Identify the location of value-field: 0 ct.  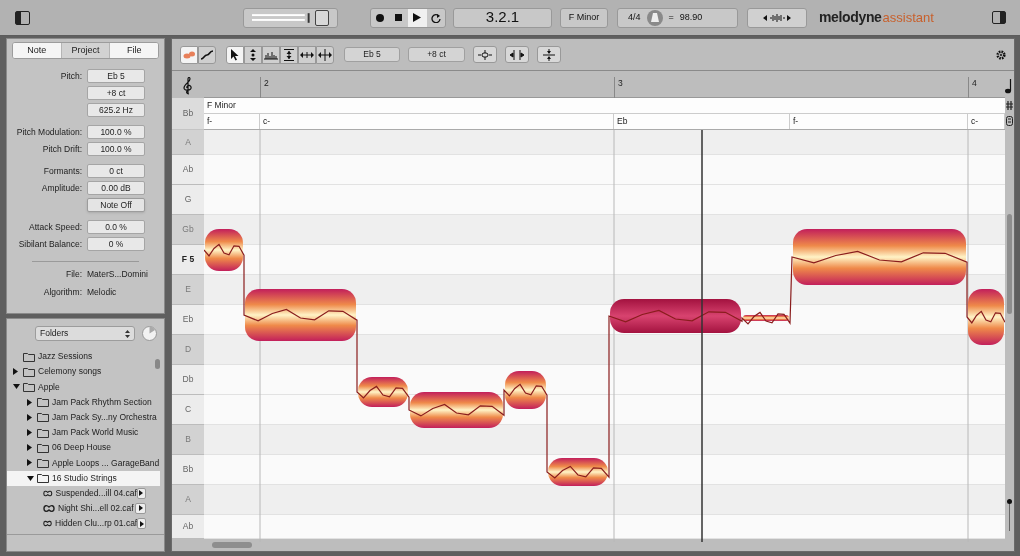
(116, 171).